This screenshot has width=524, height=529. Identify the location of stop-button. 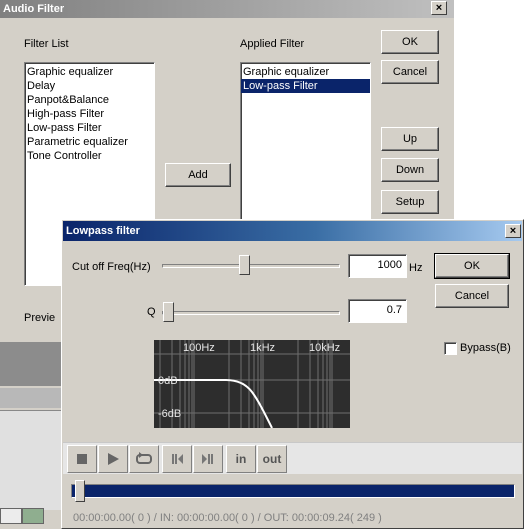
(82, 459).